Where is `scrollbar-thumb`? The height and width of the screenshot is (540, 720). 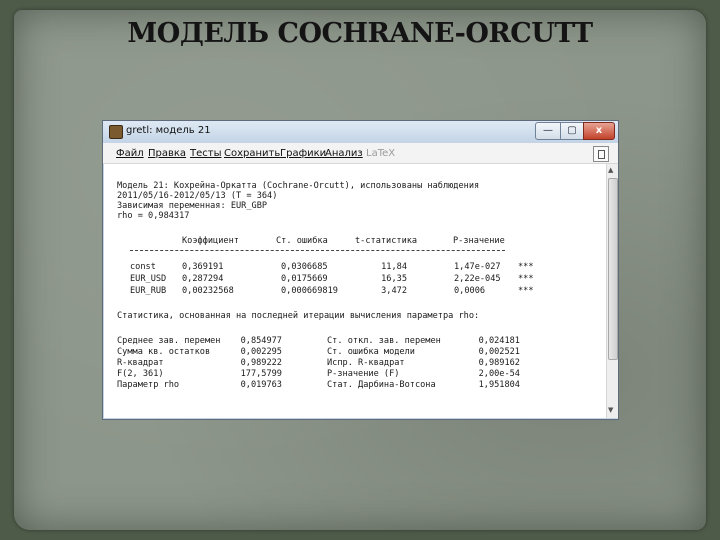
scrollbar-thumb is located at coordinates (613, 269).